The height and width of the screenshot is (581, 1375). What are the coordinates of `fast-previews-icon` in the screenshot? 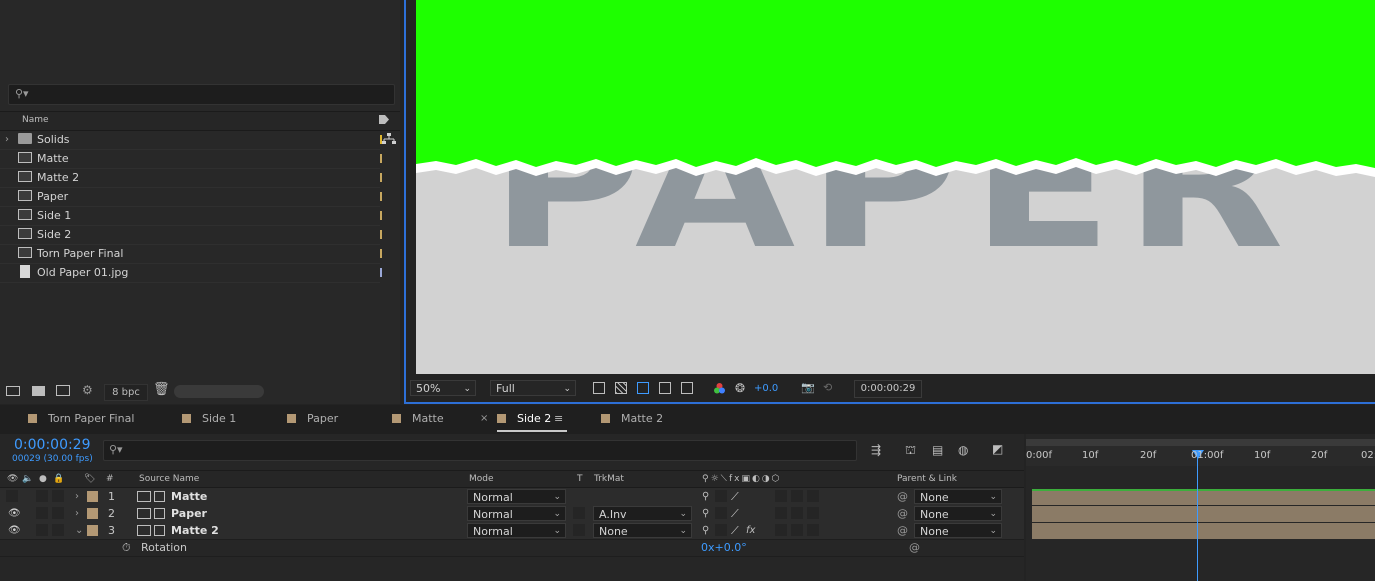 It's located at (599, 388).